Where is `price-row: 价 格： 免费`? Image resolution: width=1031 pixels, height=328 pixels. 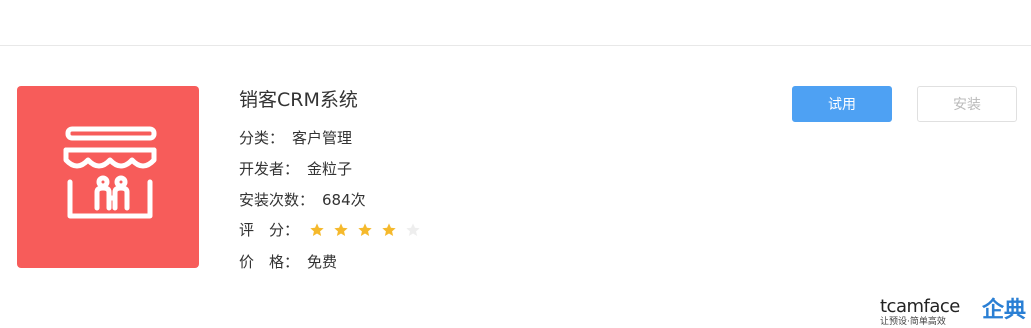 price-row: 价 格： 免费 is located at coordinates (288, 262).